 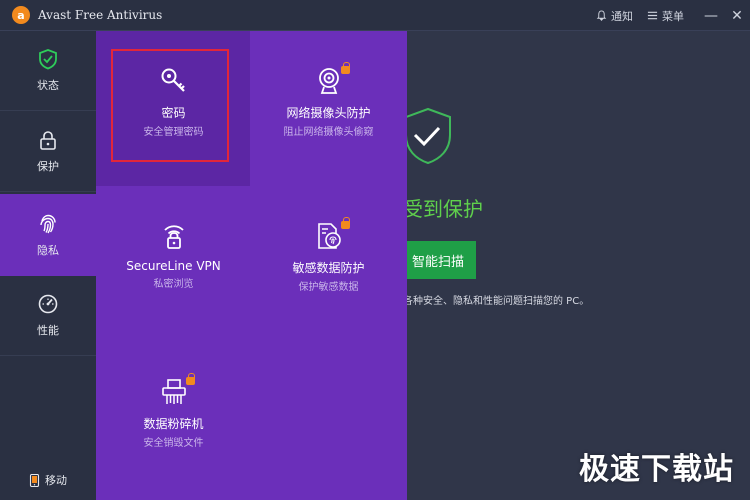 I want to click on wifi-lock-icon, so click(x=173, y=237).